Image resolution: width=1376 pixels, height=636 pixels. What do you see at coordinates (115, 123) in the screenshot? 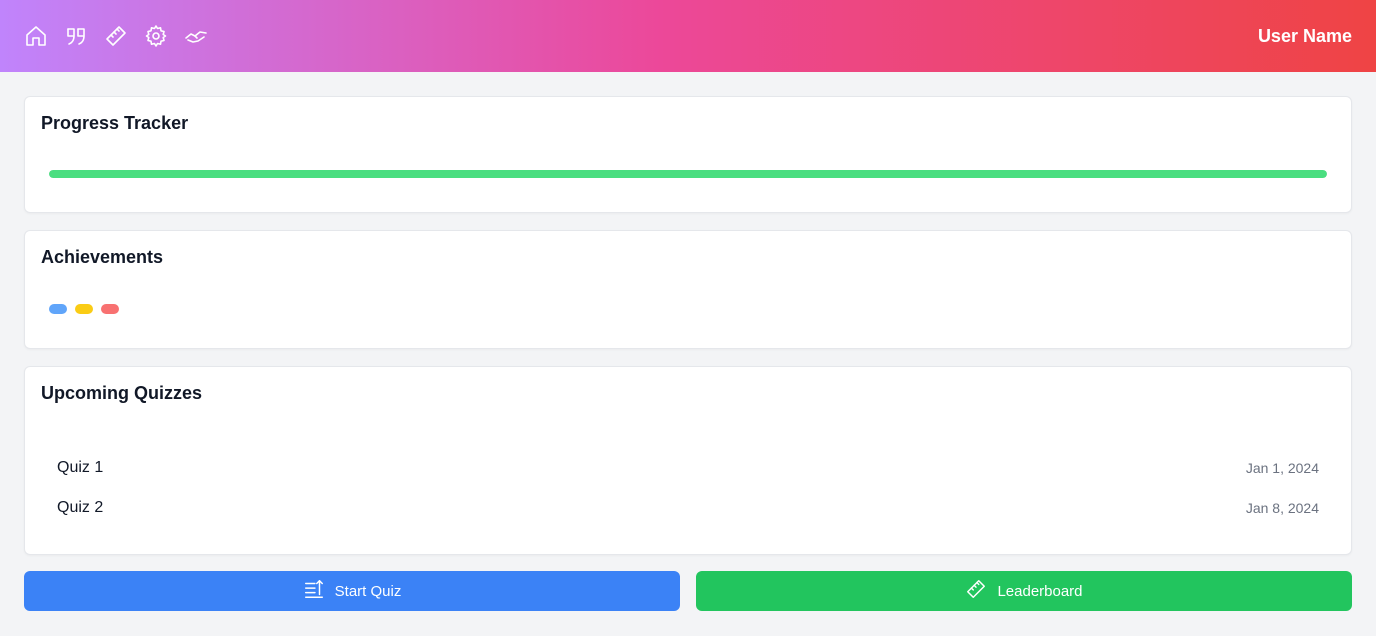
I see `progress-tracker-title: Progress Tracker` at bounding box center [115, 123].